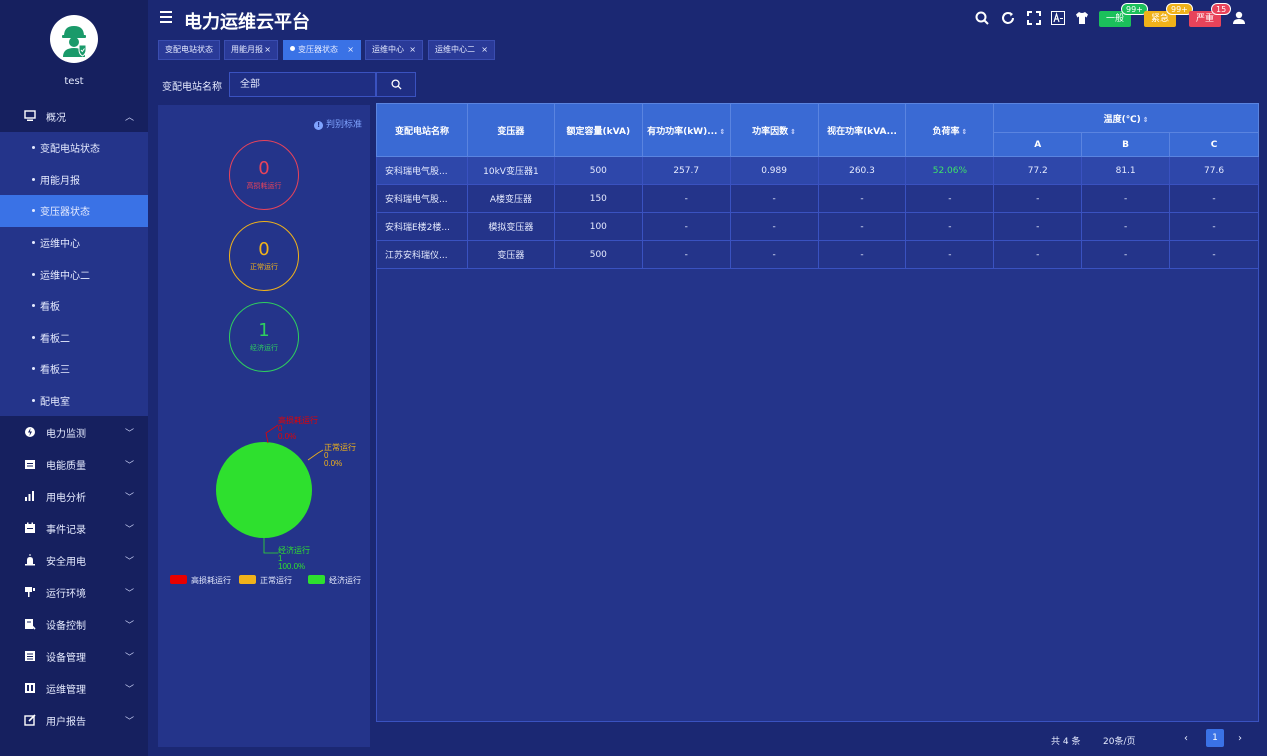 The height and width of the screenshot is (756, 1267). I want to click on search-button, so click(396, 84).